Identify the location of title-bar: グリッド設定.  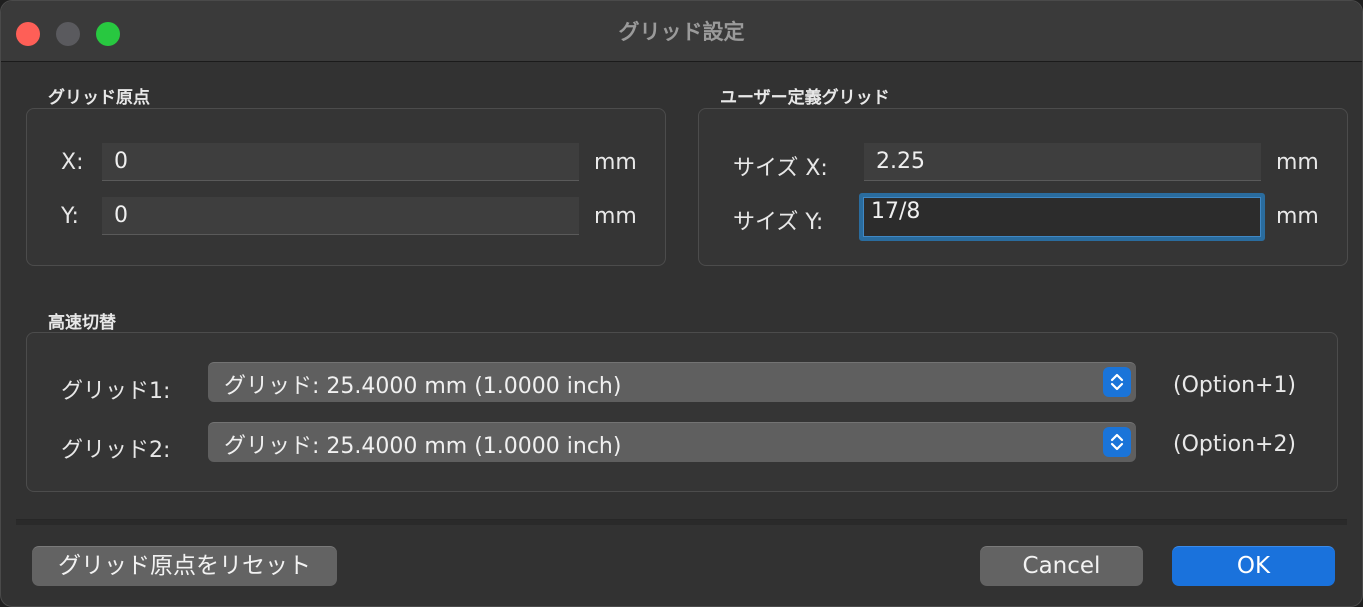
(681, 31).